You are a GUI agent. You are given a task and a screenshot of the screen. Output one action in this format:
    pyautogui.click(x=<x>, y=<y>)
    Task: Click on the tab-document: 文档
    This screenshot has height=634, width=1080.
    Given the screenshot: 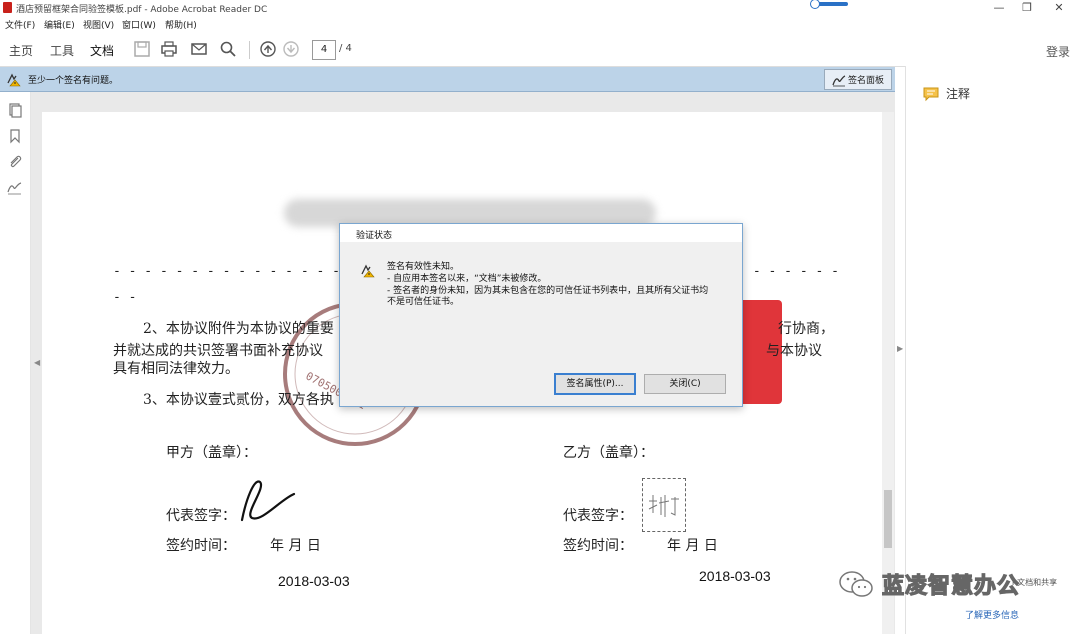 What is the action you would take?
    pyautogui.click(x=102, y=50)
    